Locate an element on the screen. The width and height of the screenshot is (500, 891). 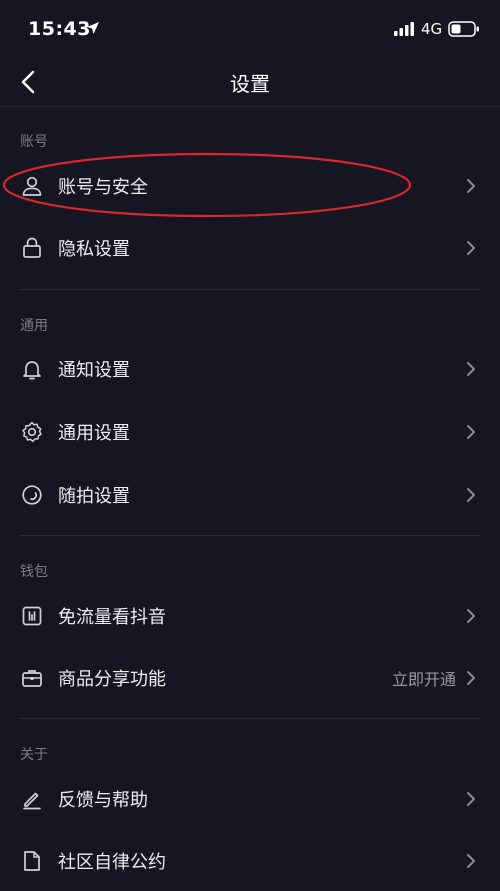
circle-icon is located at coordinates (32, 495).